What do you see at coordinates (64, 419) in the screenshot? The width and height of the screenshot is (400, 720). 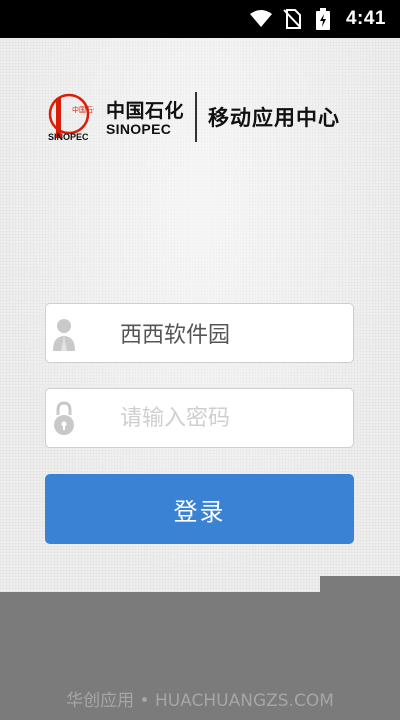 I see `lock-icon` at bounding box center [64, 419].